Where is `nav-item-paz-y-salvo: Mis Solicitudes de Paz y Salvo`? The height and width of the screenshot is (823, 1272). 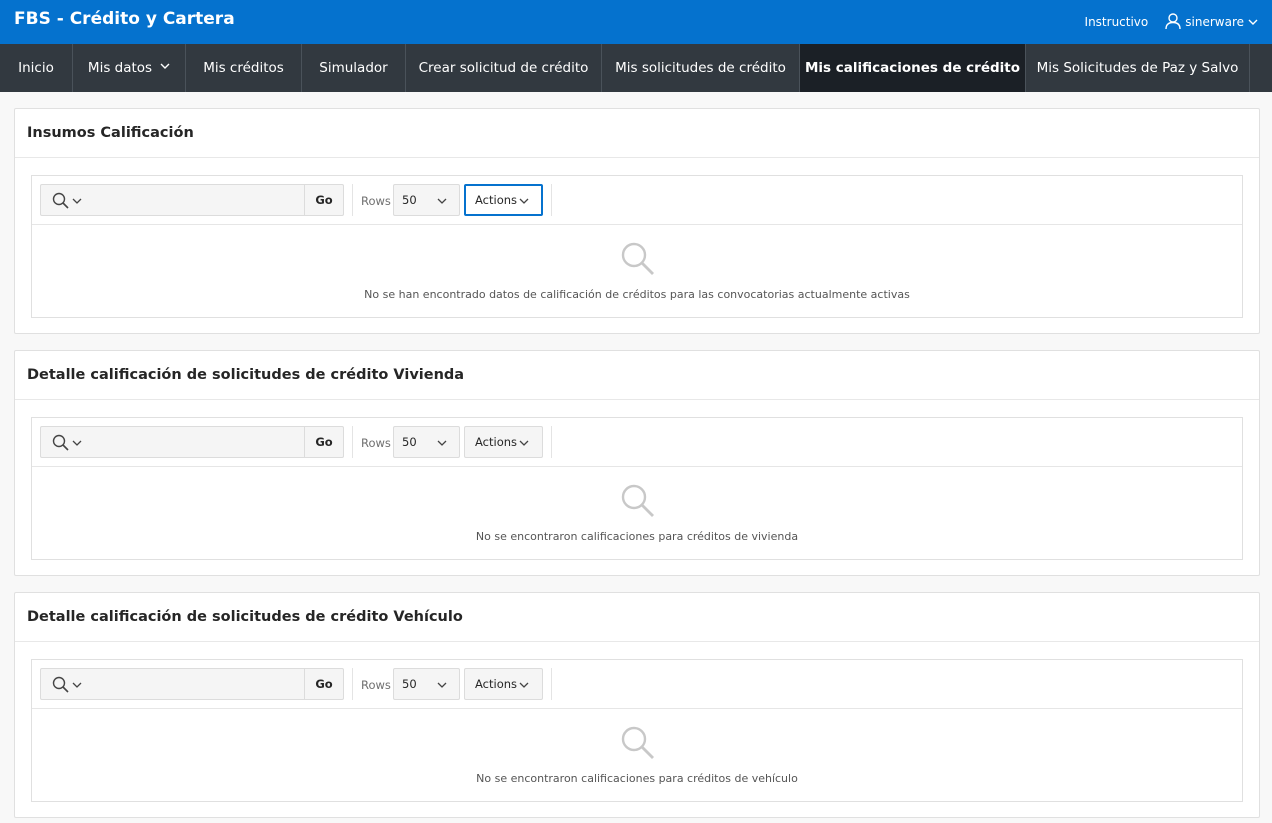
nav-item-paz-y-salvo: Mis Solicitudes de Paz y Salvo is located at coordinates (1138, 68).